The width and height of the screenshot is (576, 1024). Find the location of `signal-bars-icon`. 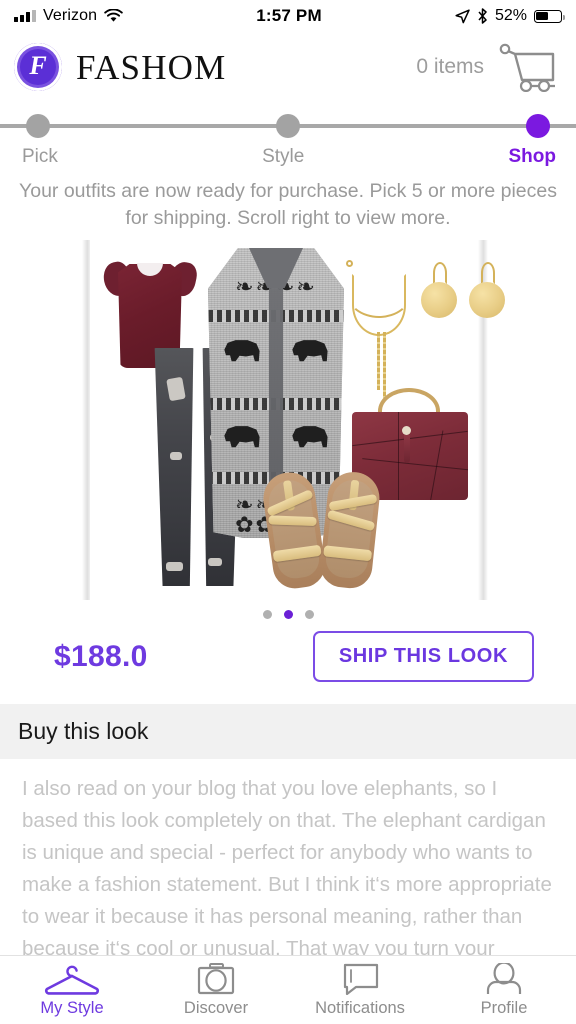

signal-bars-icon is located at coordinates (25, 16).